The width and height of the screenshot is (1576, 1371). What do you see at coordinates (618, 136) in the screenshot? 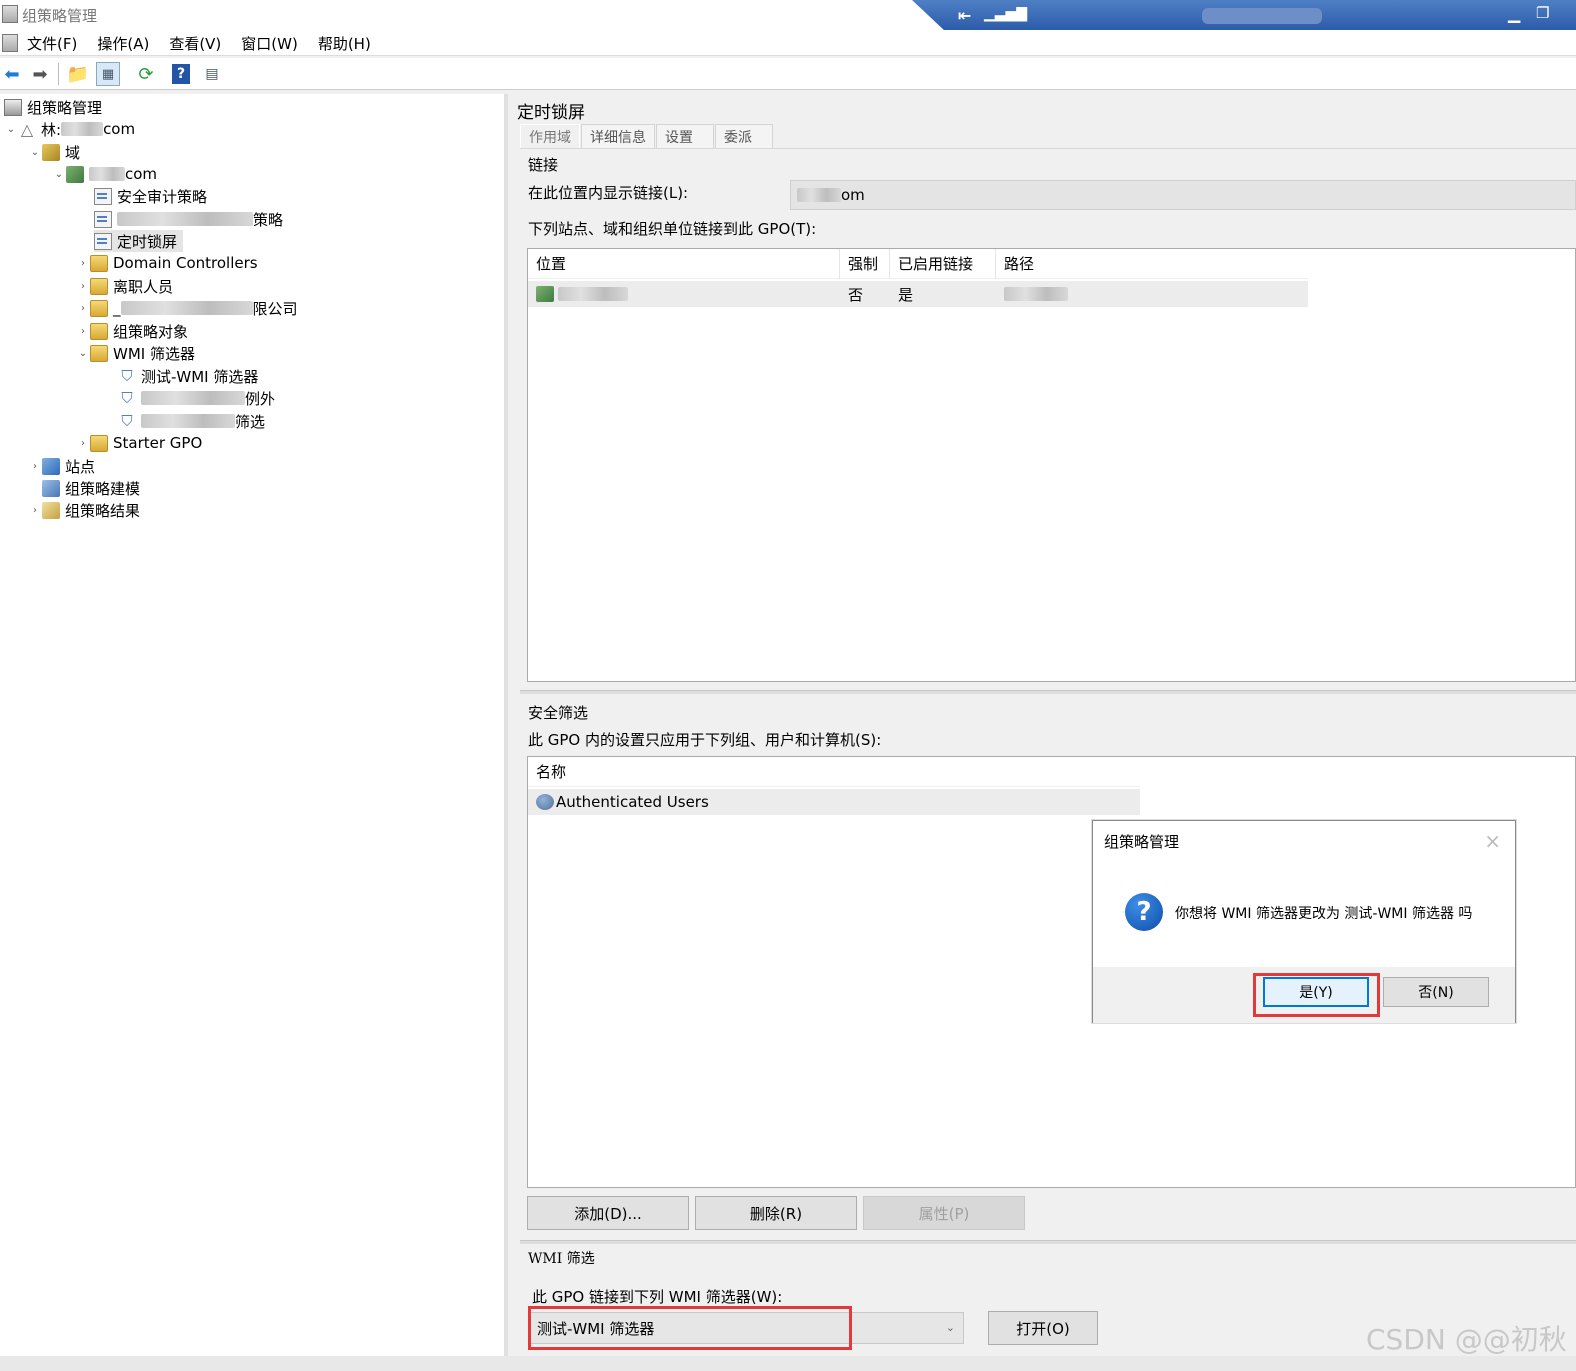
I see `tab-details: 详细信息` at bounding box center [618, 136].